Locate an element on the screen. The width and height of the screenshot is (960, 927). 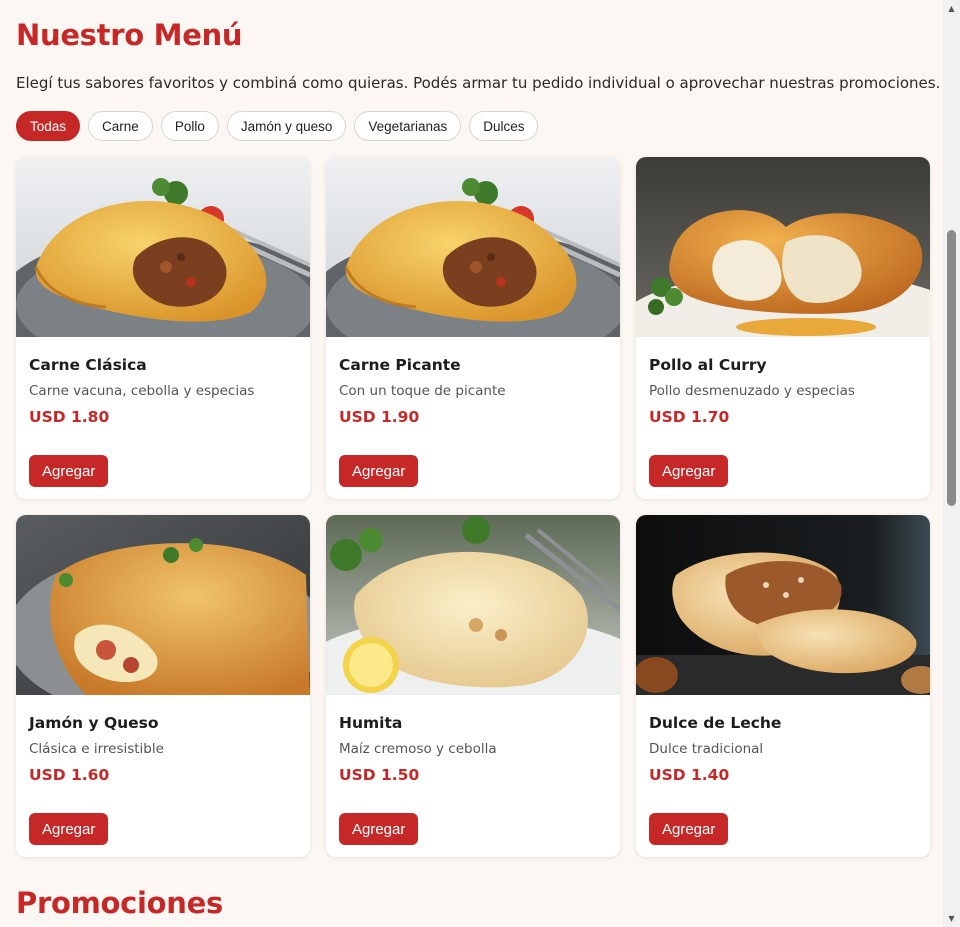
product-price: USD 1.70 is located at coordinates (689, 417).